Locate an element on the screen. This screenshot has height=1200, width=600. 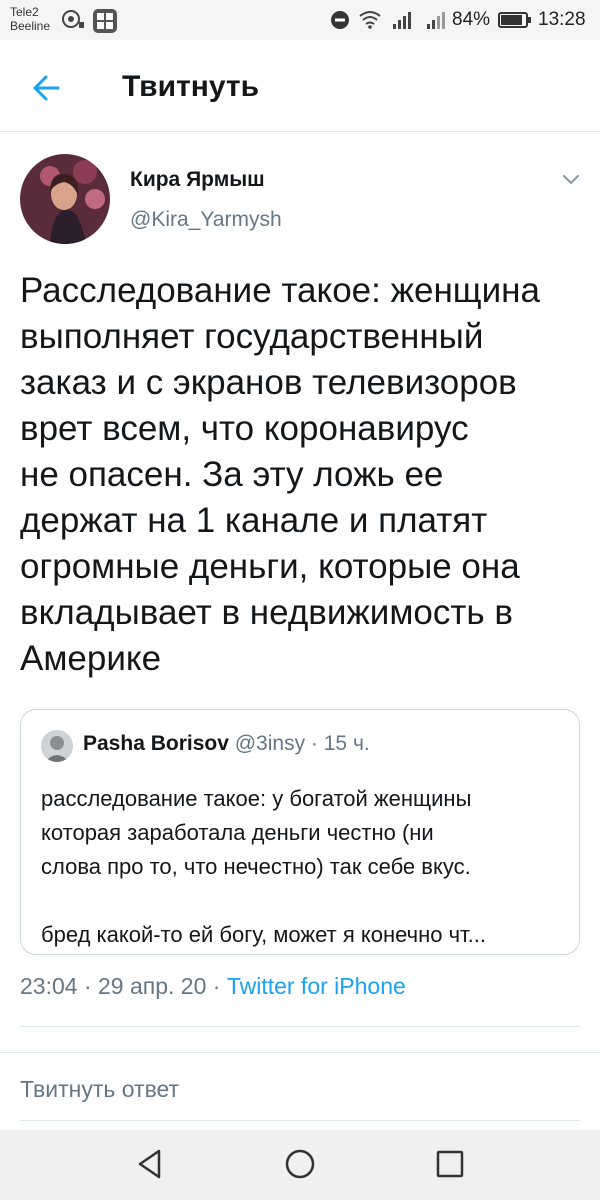
quoted-author-meta: @3insy · 15 ч. is located at coordinates (299, 743).